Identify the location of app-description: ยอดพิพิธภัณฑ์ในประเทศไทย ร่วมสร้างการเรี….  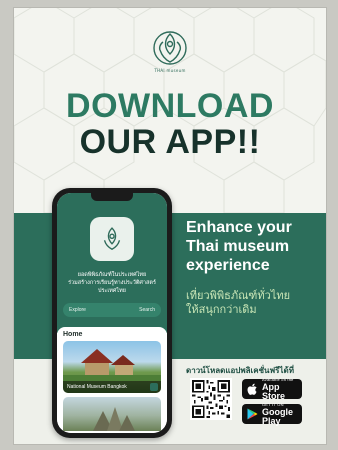
(112, 283).